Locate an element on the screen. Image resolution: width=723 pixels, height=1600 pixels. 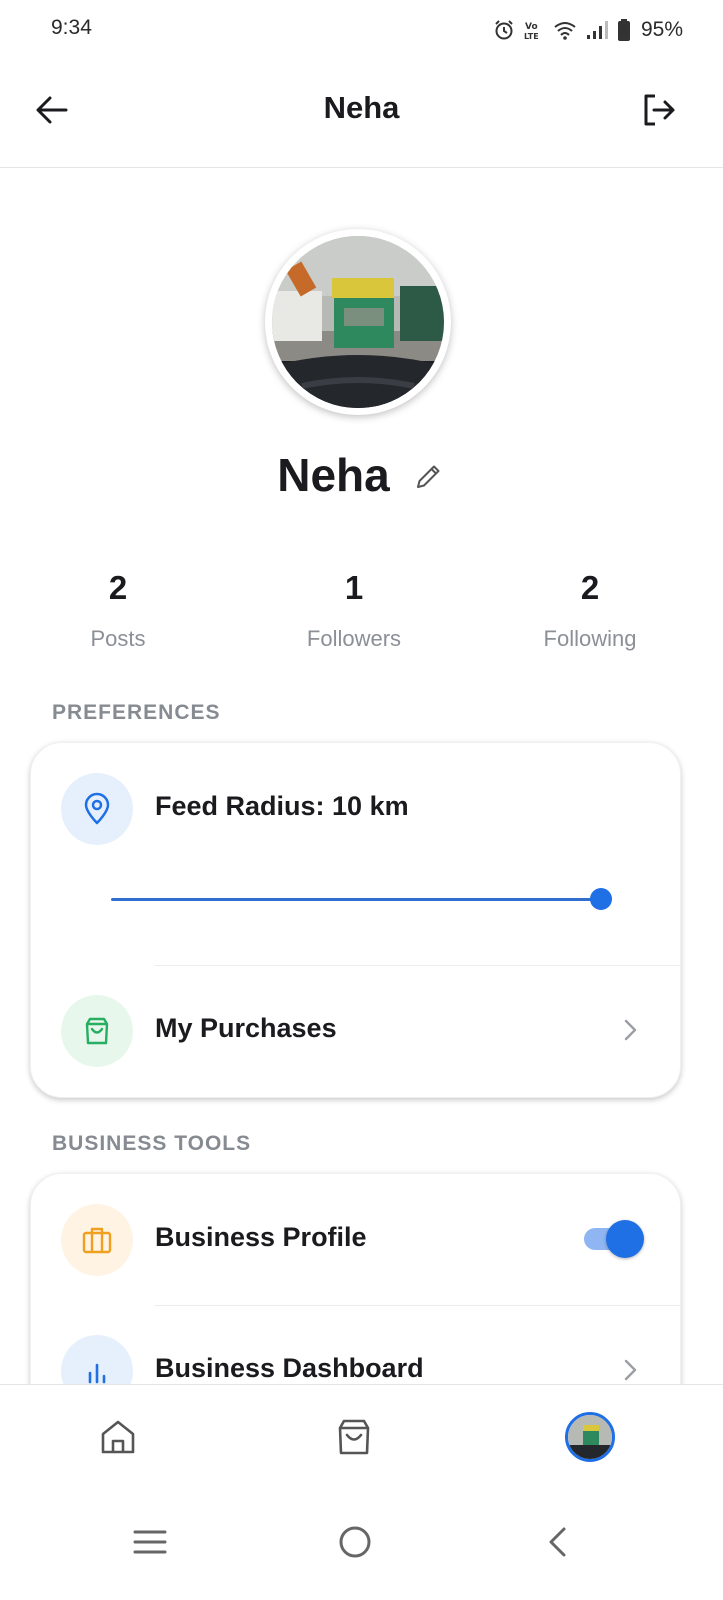
wifi-icon is located at coordinates (565, 31).